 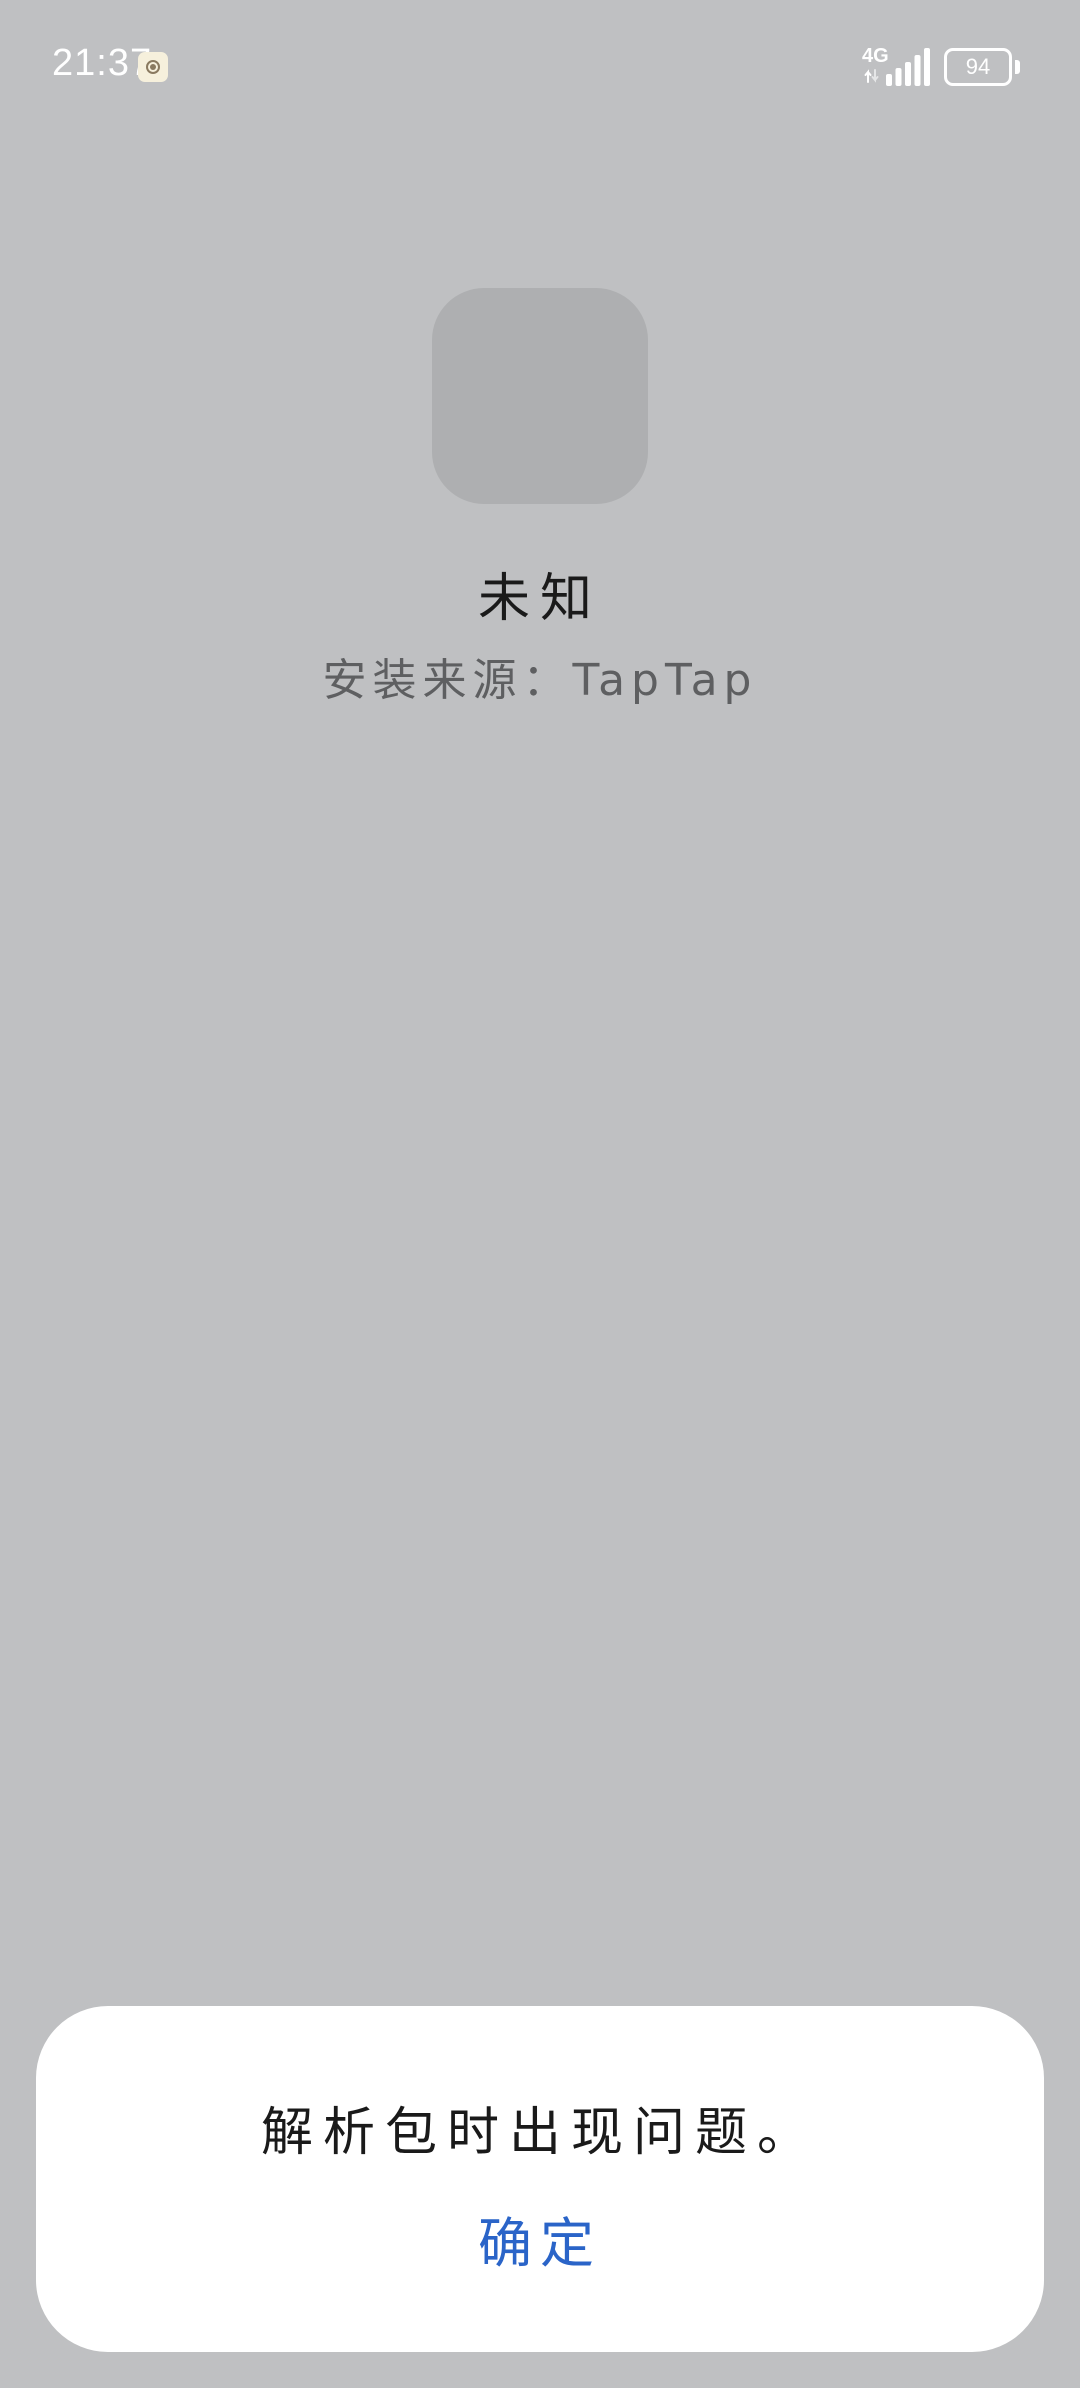 What do you see at coordinates (871, 76) in the screenshot?
I see `data-activity-icon` at bounding box center [871, 76].